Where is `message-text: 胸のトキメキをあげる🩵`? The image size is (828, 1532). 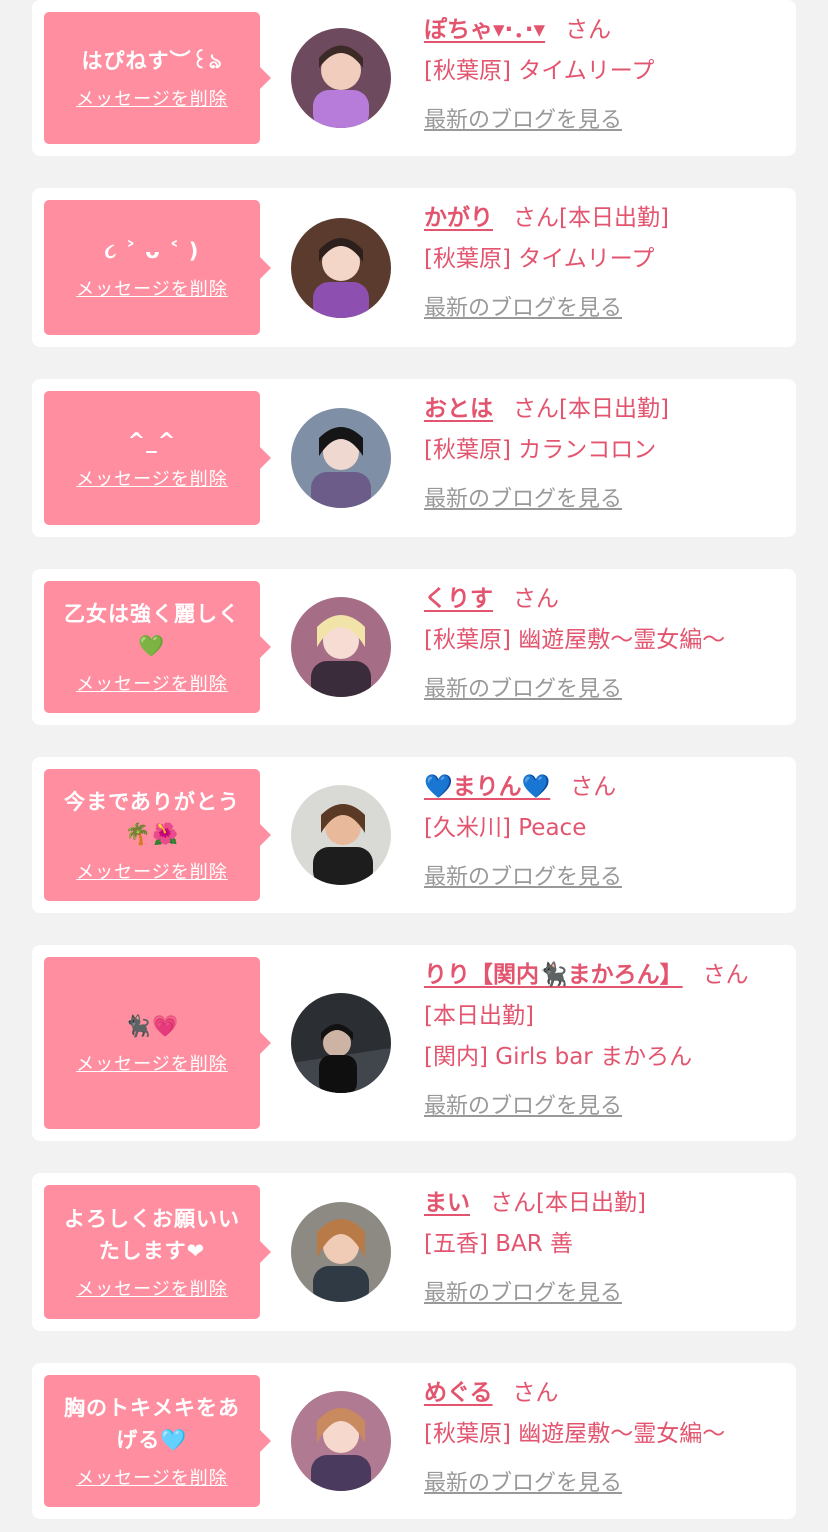 message-text: 胸のトキメキをあげる🩵 is located at coordinates (152, 1424).